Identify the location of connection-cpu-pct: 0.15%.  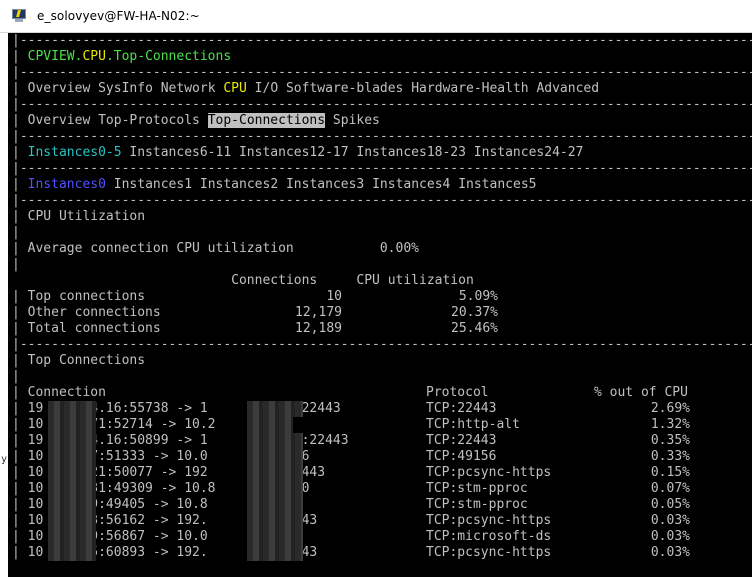
(670, 472).